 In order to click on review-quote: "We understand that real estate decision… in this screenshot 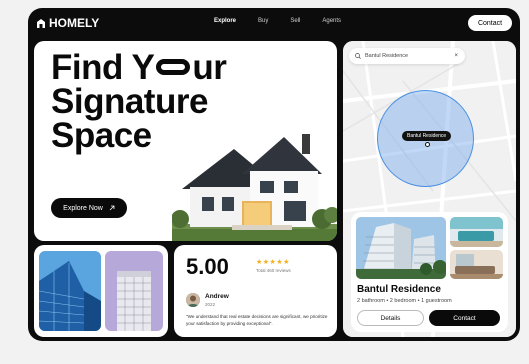, I will do `click(257, 320)`.